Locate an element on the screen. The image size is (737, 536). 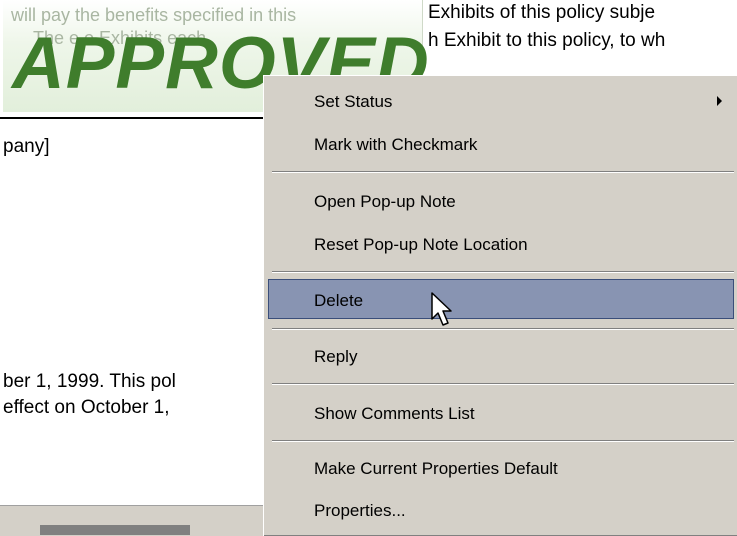
menu-item-reply: Reply is located at coordinates (500, 356).